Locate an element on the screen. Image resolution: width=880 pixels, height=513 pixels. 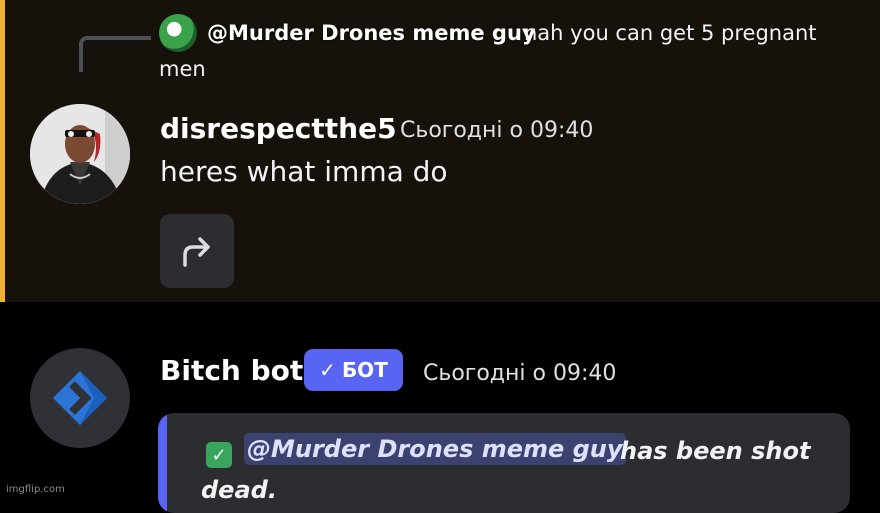
avatar is located at coordinates (80, 154).